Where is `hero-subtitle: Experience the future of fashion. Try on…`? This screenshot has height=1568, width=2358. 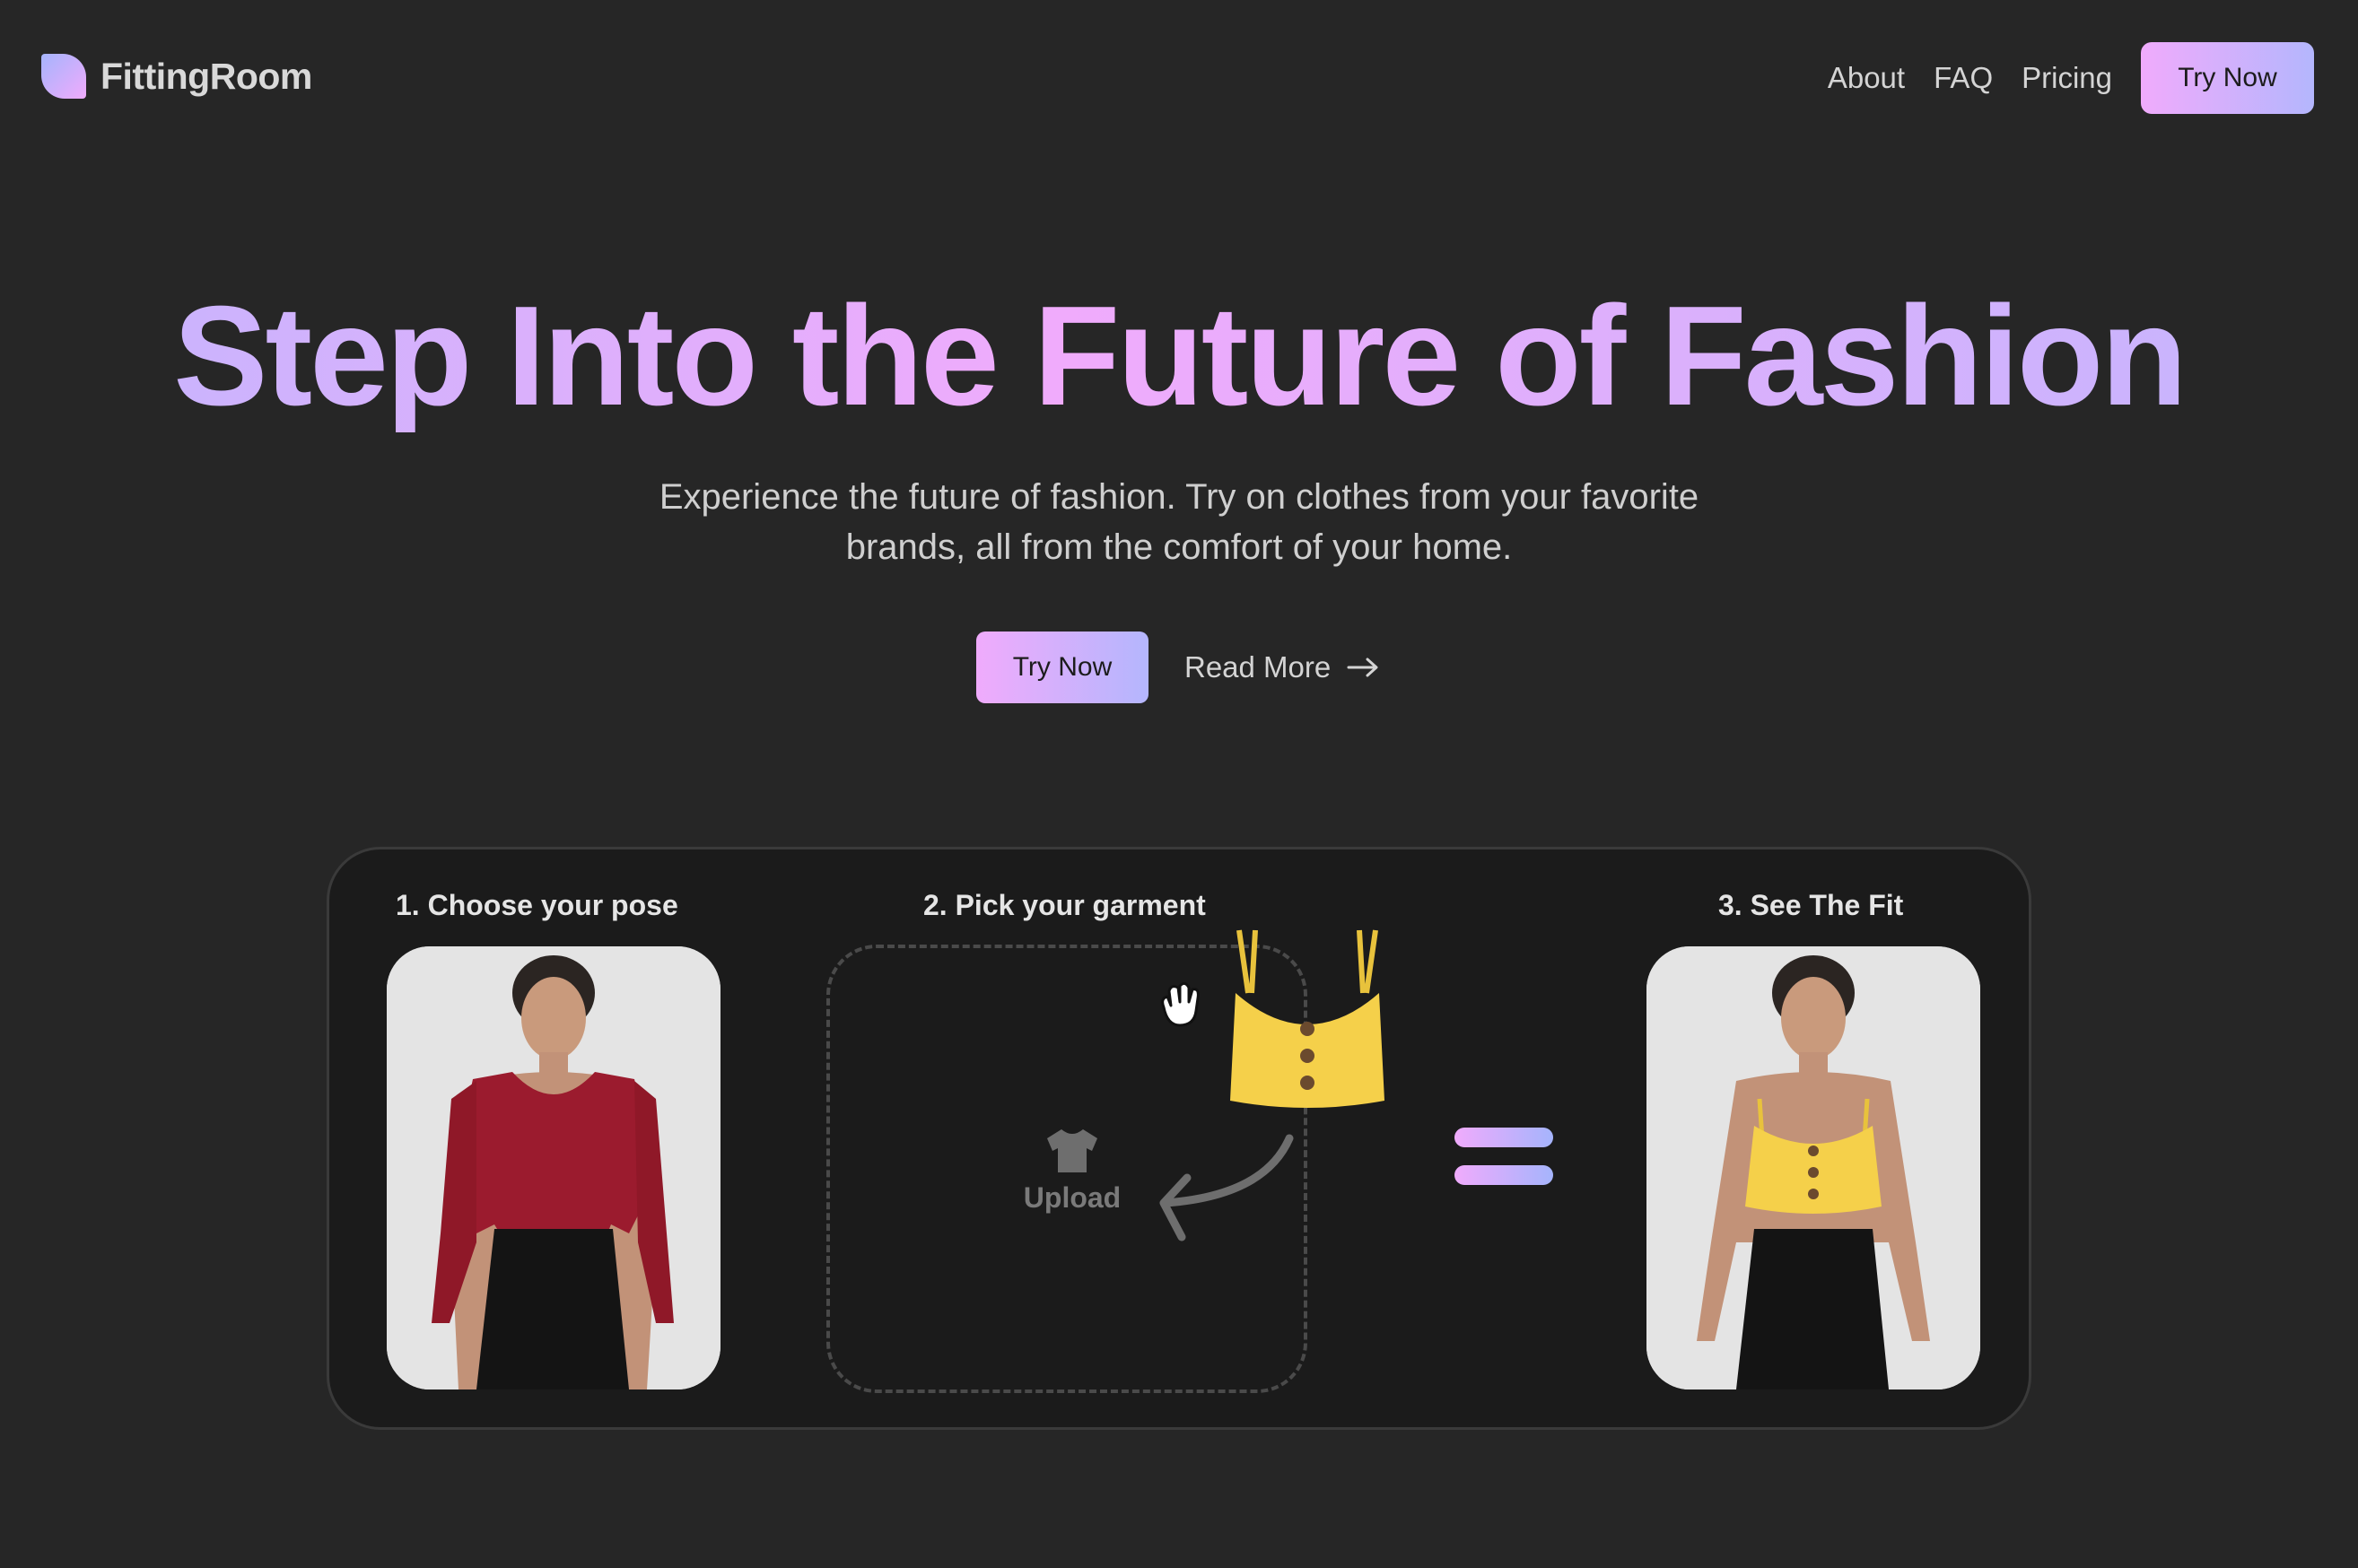 hero-subtitle: Experience the future of fashion. Try on… is located at coordinates (1179, 522).